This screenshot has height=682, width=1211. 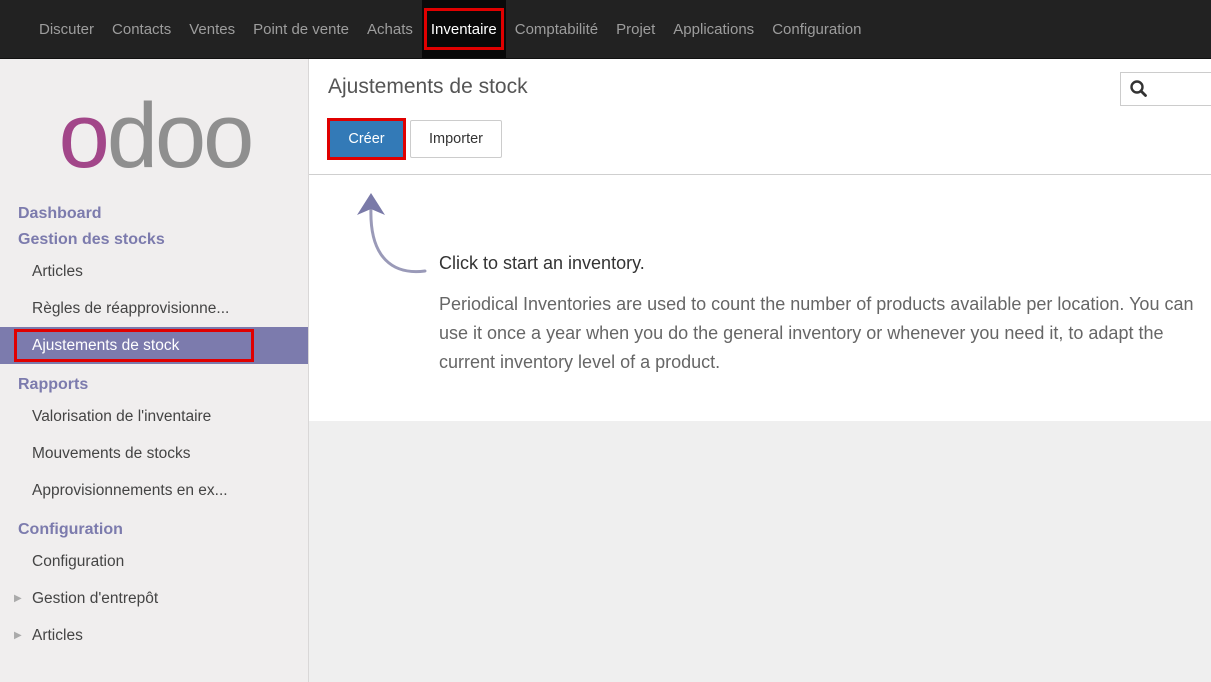 What do you see at coordinates (366, 139) in the screenshot?
I see `create-button: Créer` at bounding box center [366, 139].